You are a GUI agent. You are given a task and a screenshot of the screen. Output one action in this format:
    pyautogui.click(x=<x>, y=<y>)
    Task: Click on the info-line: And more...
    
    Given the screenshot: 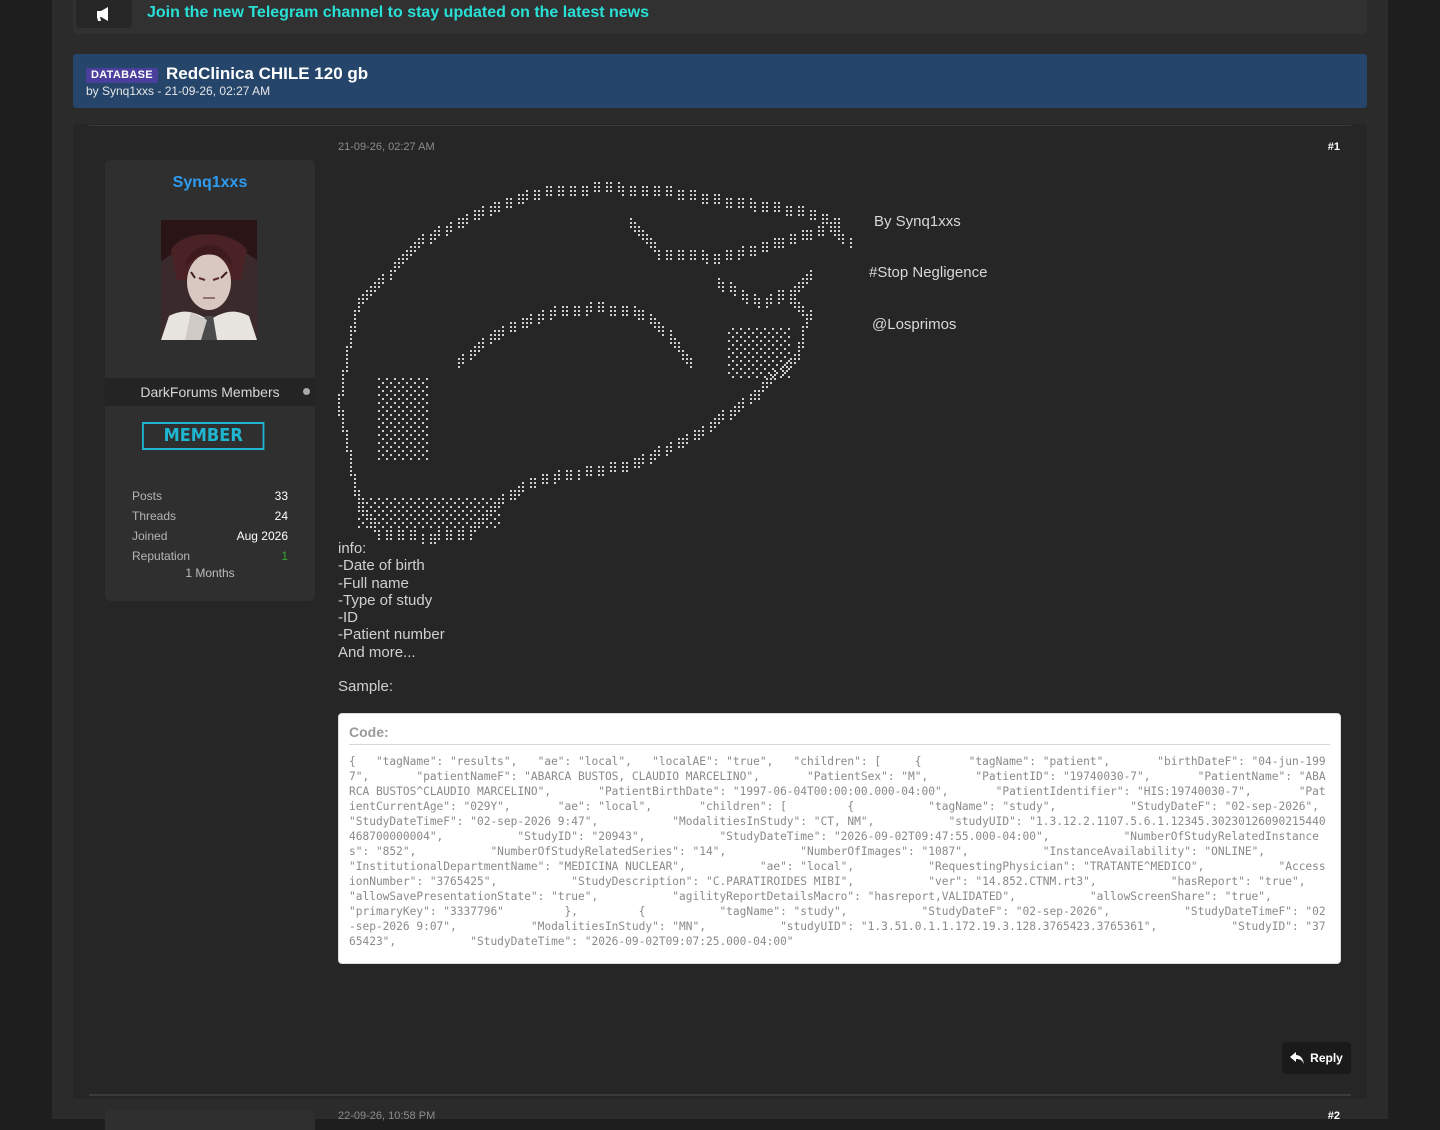 What is the action you would take?
    pyautogui.click(x=377, y=652)
    